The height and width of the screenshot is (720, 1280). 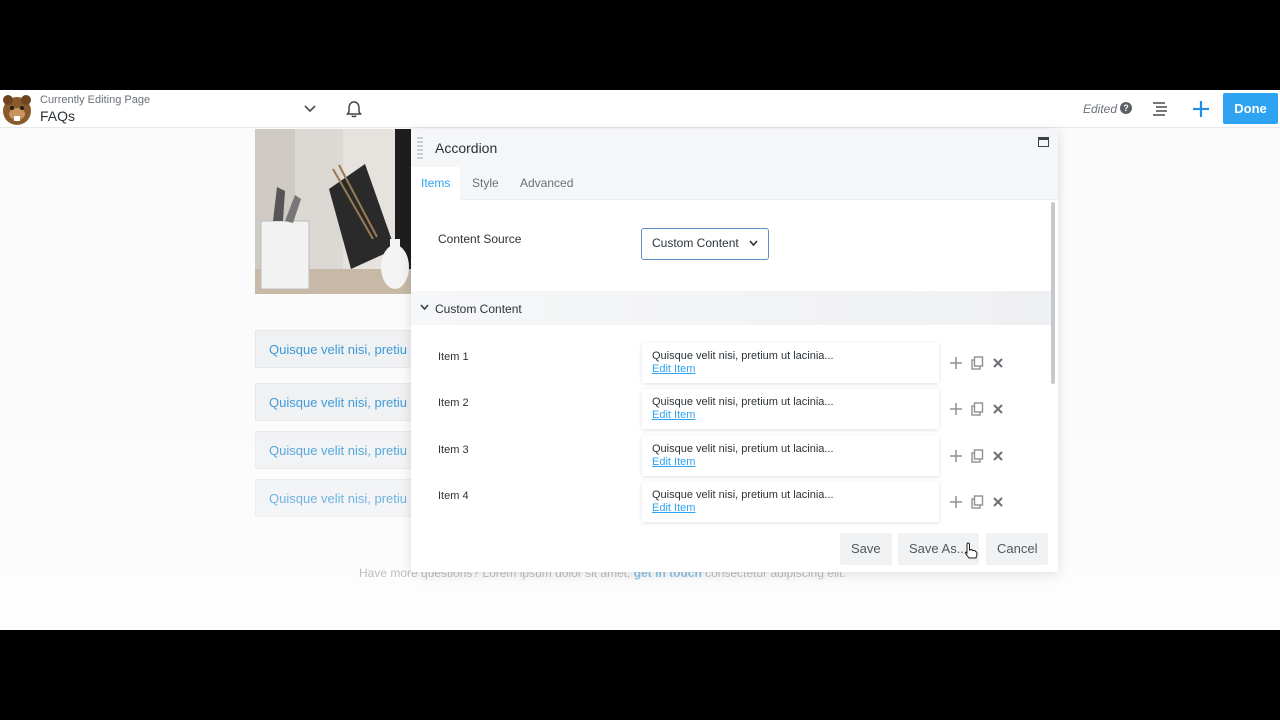 What do you see at coordinates (466, 148) in the screenshot?
I see `panel-title: Accordion` at bounding box center [466, 148].